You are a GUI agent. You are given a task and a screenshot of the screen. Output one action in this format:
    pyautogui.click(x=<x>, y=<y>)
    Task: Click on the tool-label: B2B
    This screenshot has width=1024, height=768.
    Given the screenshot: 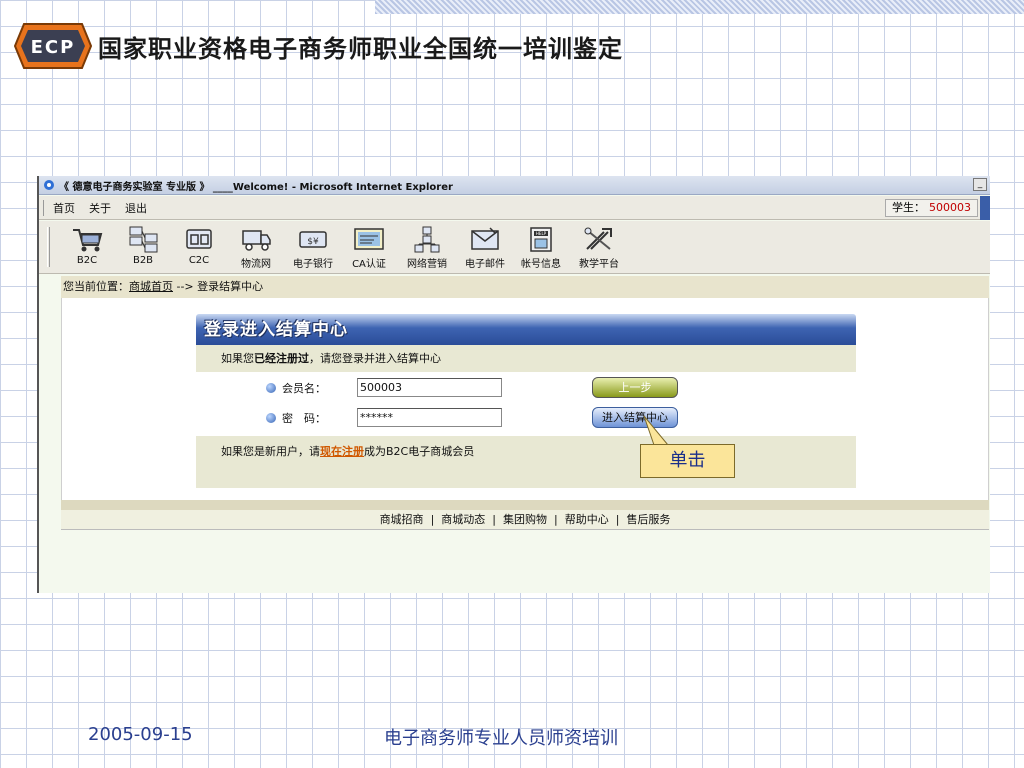 What is the action you would take?
    pyautogui.click(x=143, y=260)
    